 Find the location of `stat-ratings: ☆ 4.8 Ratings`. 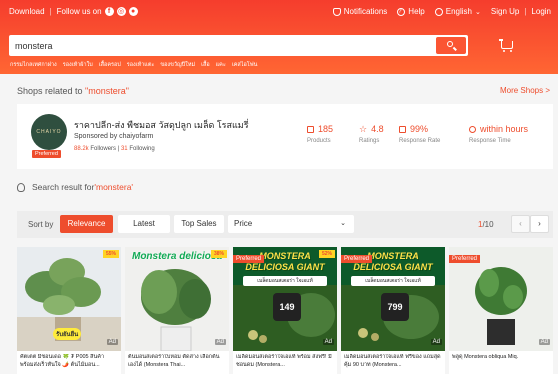

stat-ratings: ☆ 4.8 Ratings is located at coordinates (371, 134).